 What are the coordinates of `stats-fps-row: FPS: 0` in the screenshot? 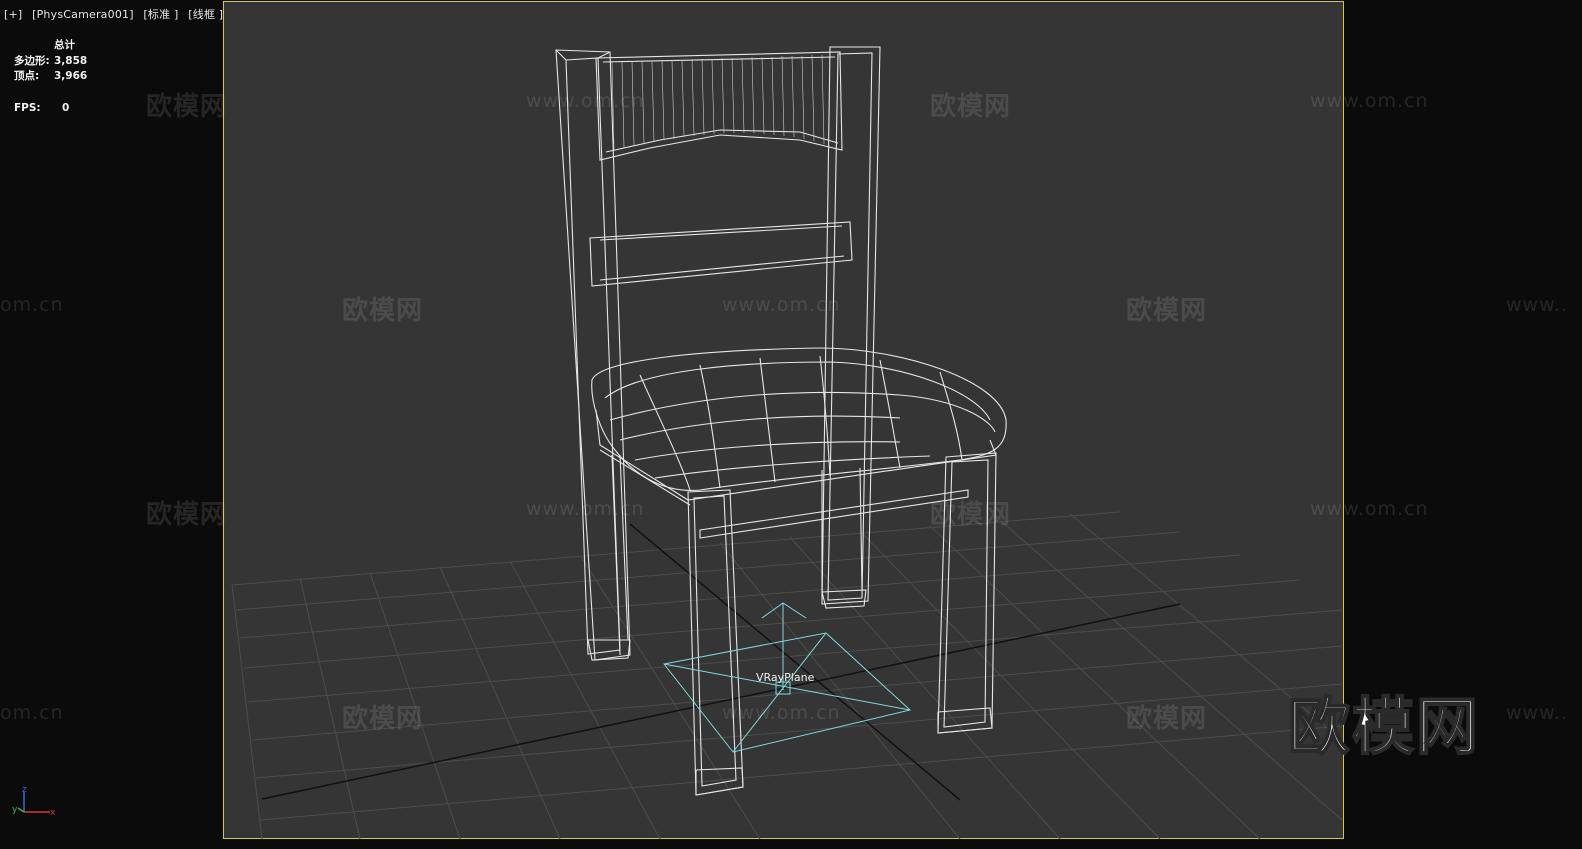 It's located at (50, 109).